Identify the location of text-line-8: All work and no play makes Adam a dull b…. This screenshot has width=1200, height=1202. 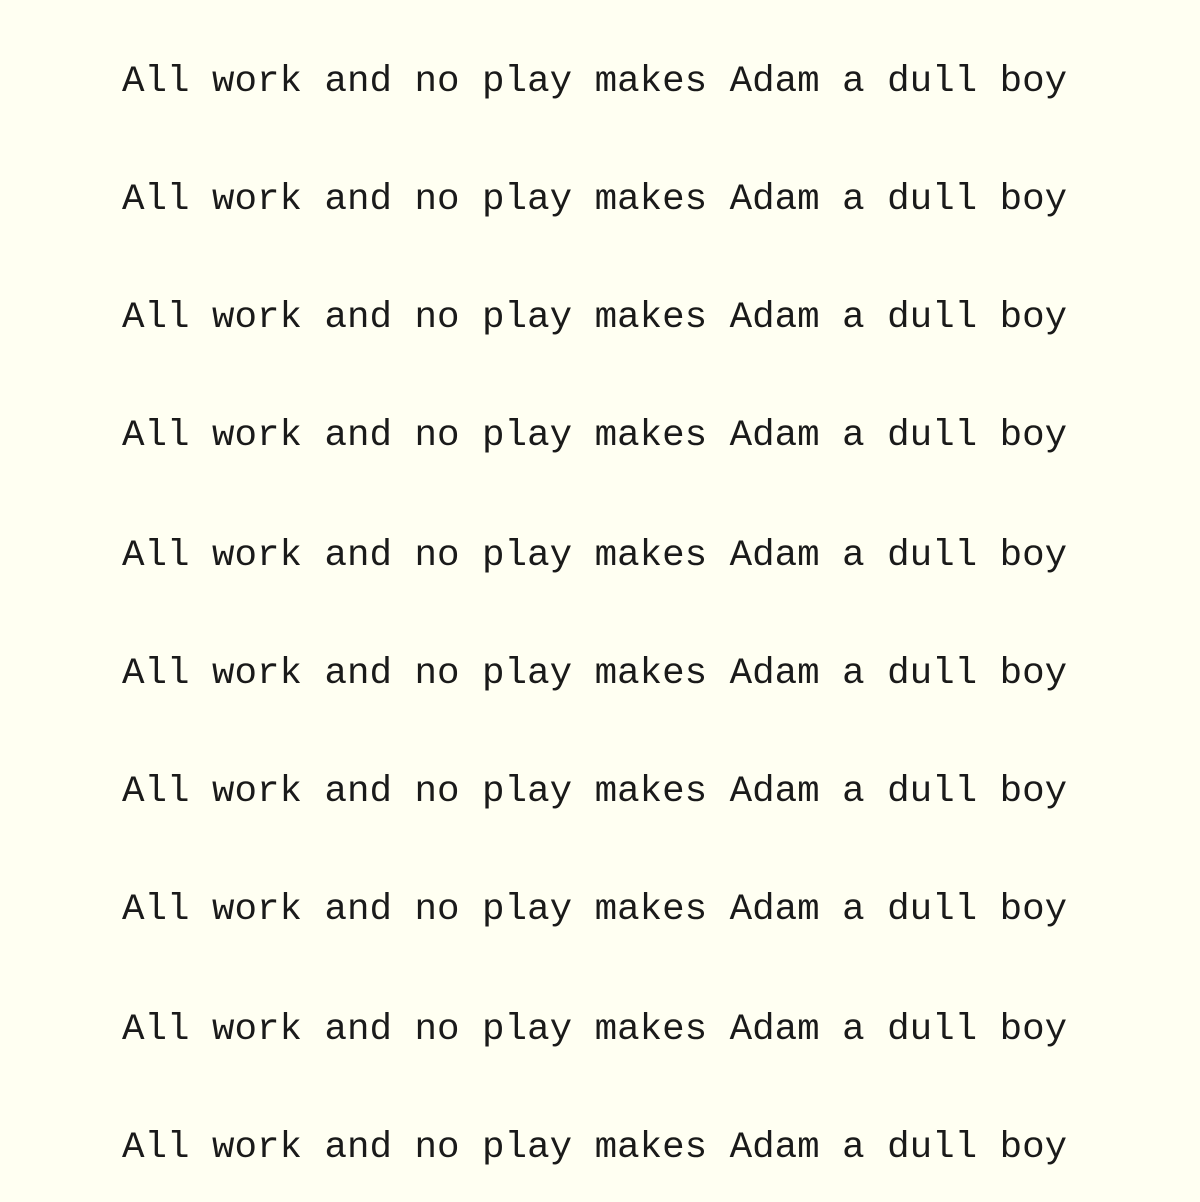
(595, 910).